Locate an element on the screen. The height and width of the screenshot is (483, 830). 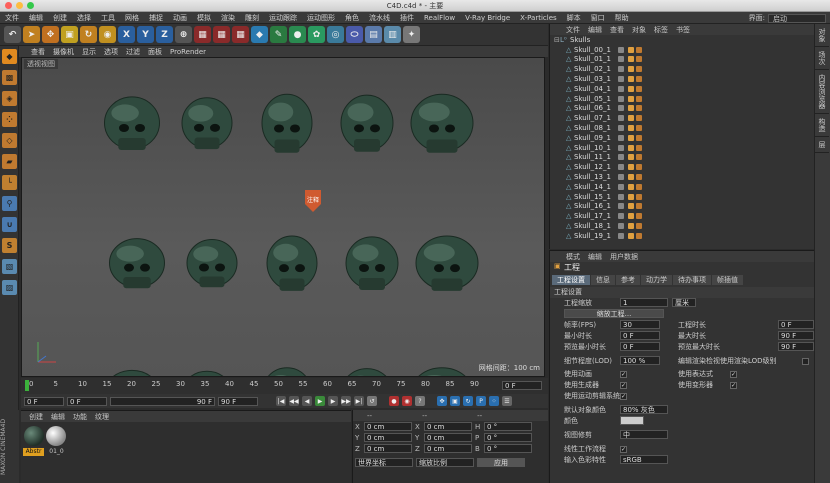
camera-icon: ▥ is located at coordinates (392, 34).